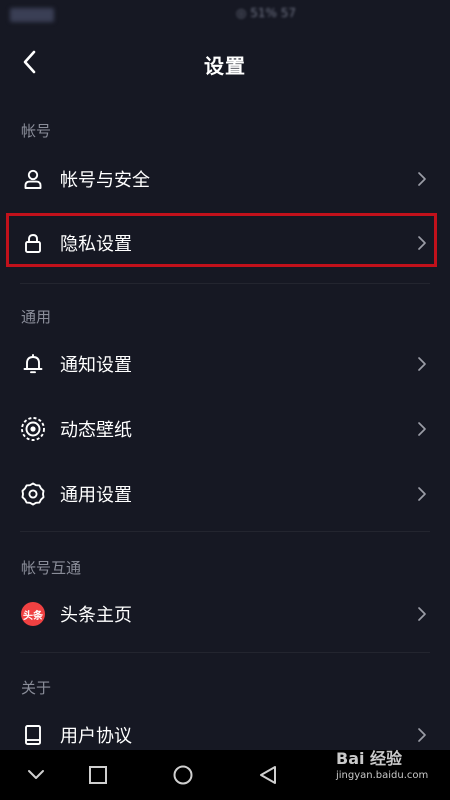 This screenshot has width=450, height=800. I want to click on square-icon, so click(98, 775).